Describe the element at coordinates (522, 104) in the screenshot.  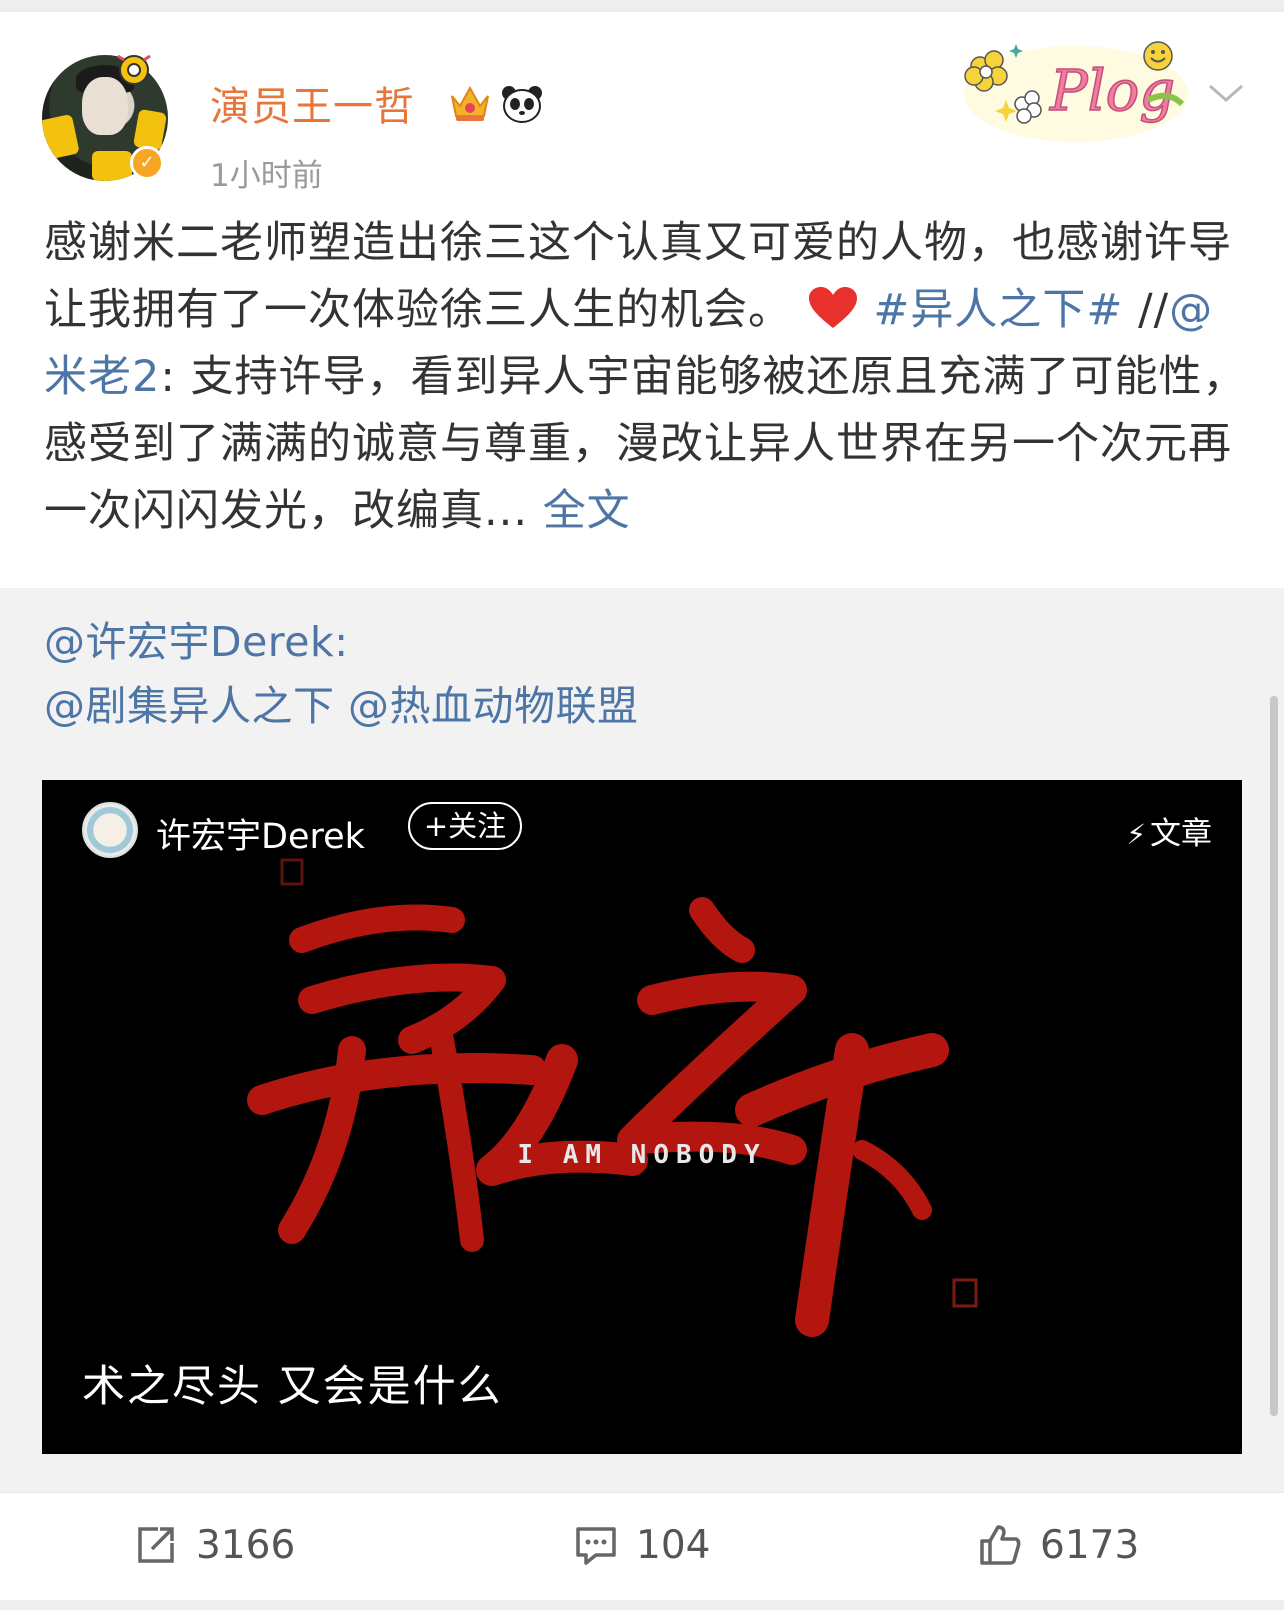
I see `panda-icon` at that location.